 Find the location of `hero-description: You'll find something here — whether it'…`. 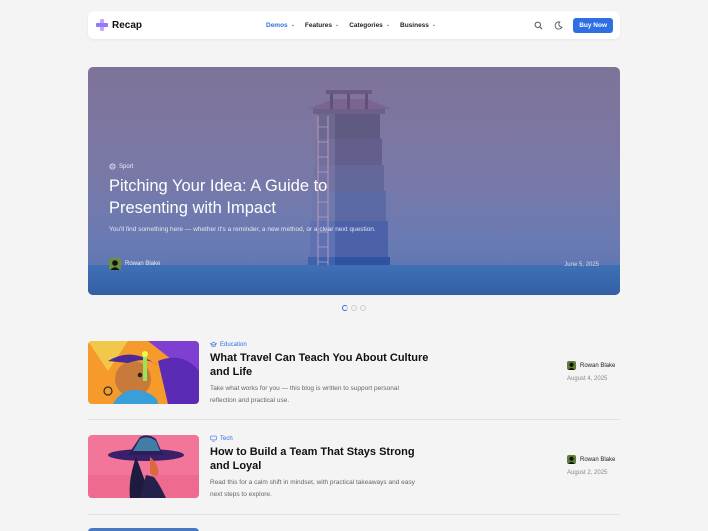

hero-description: You'll find something here — whether it'… is located at coordinates (242, 229).